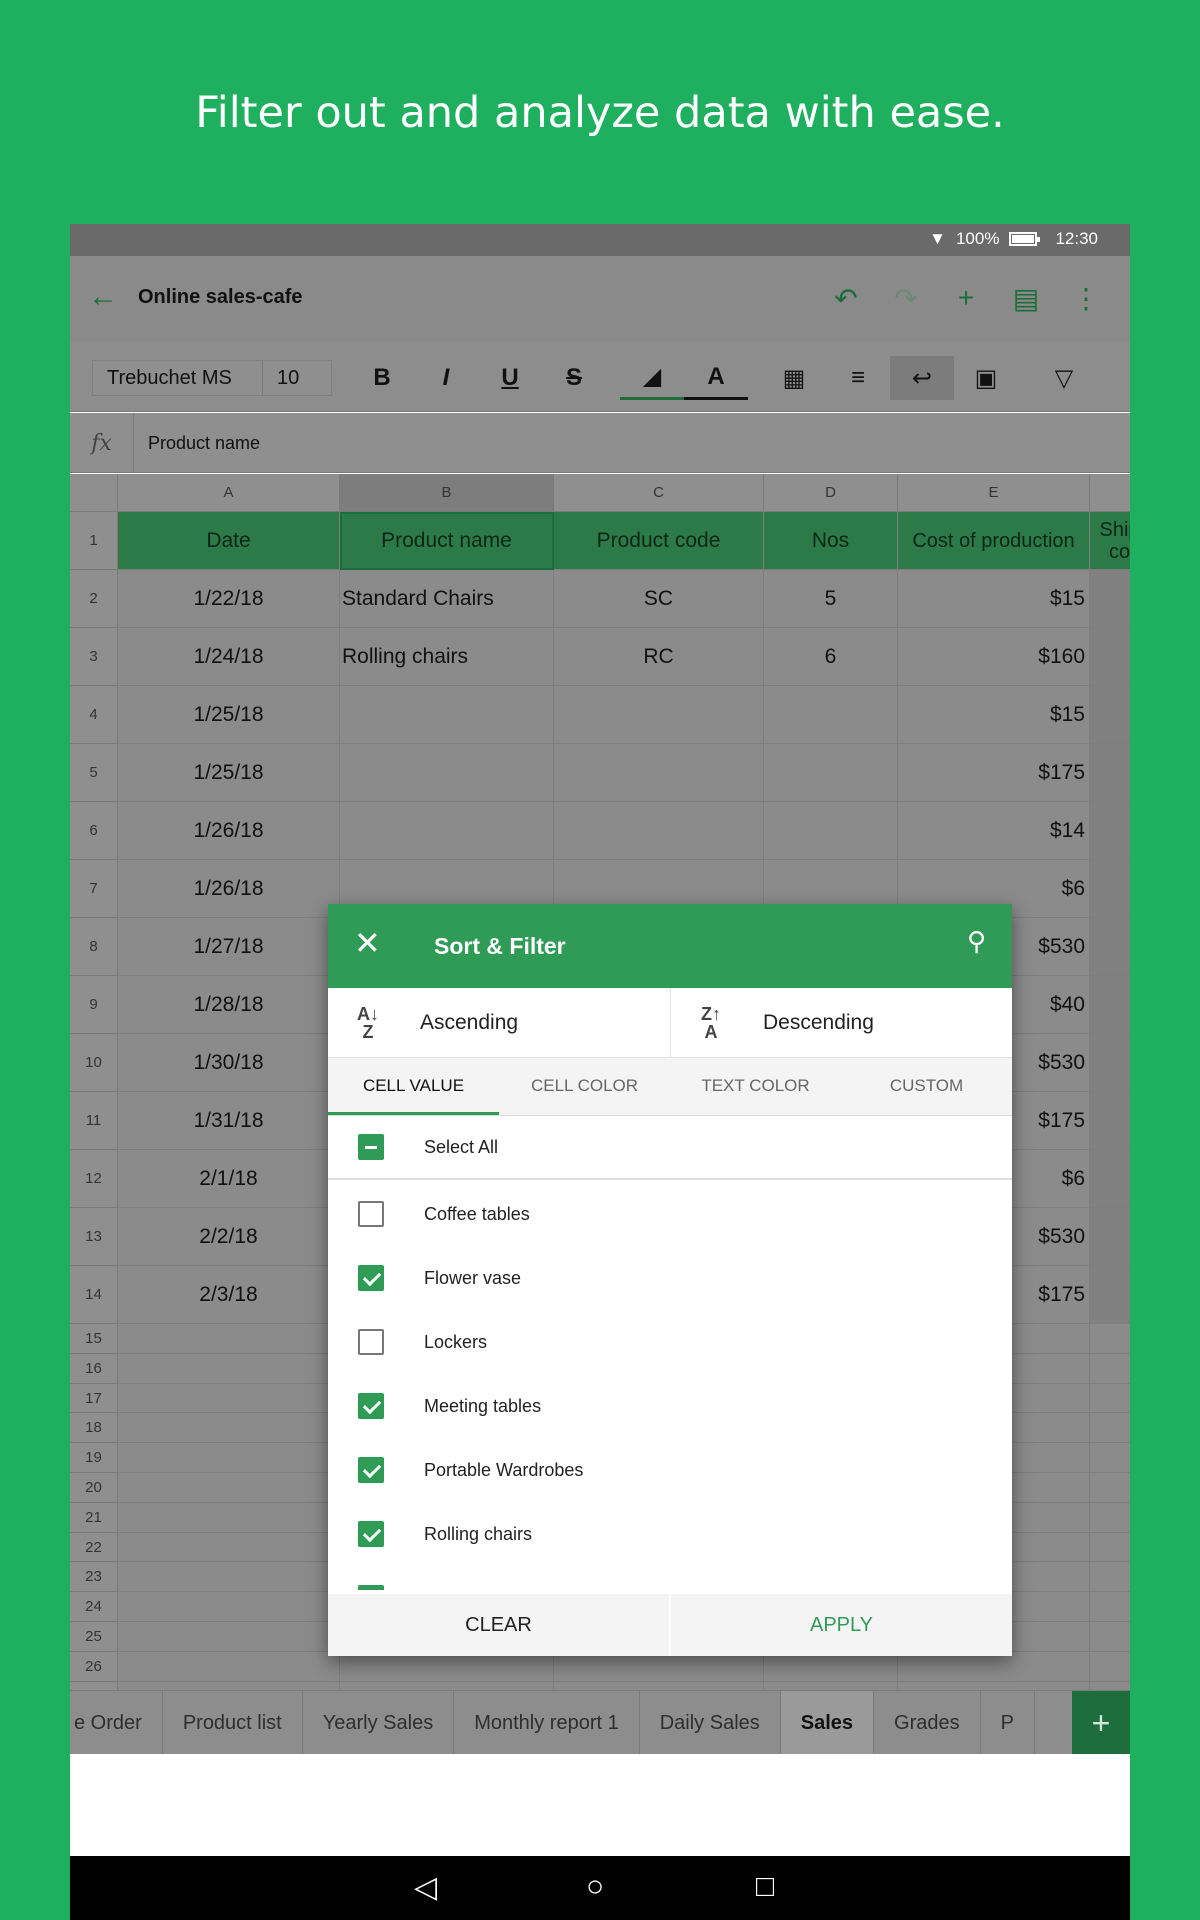 The height and width of the screenshot is (1920, 1200). I want to click on font-selector: Trebuchet MS 10, so click(212, 378).